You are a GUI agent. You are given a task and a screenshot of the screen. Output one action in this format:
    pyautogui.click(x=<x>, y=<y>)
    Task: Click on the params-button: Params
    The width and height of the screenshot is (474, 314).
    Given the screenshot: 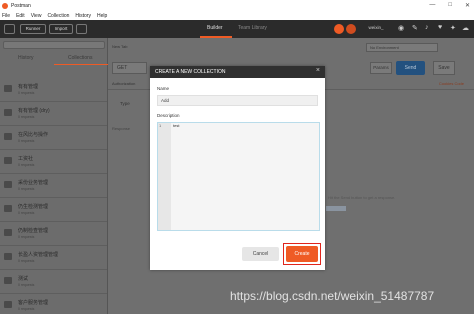 What is the action you would take?
    pyautogui.click(x=381, y=68)
    